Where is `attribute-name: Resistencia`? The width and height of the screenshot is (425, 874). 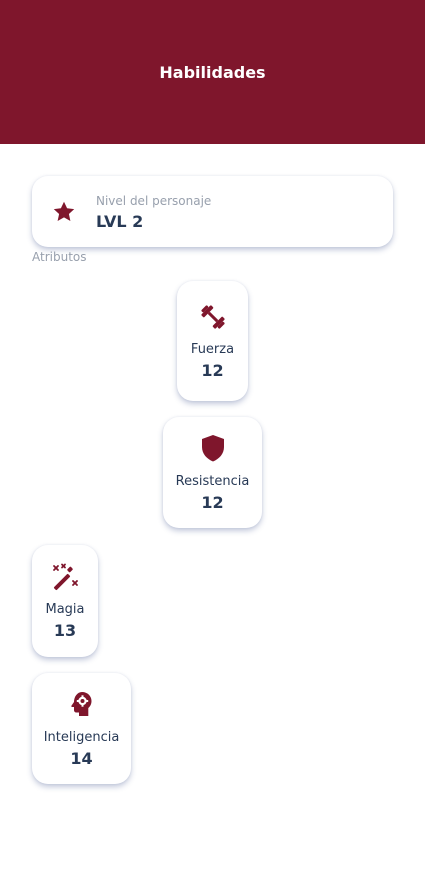
attribute-name: Resistencia is located at coordinates (212, 481).